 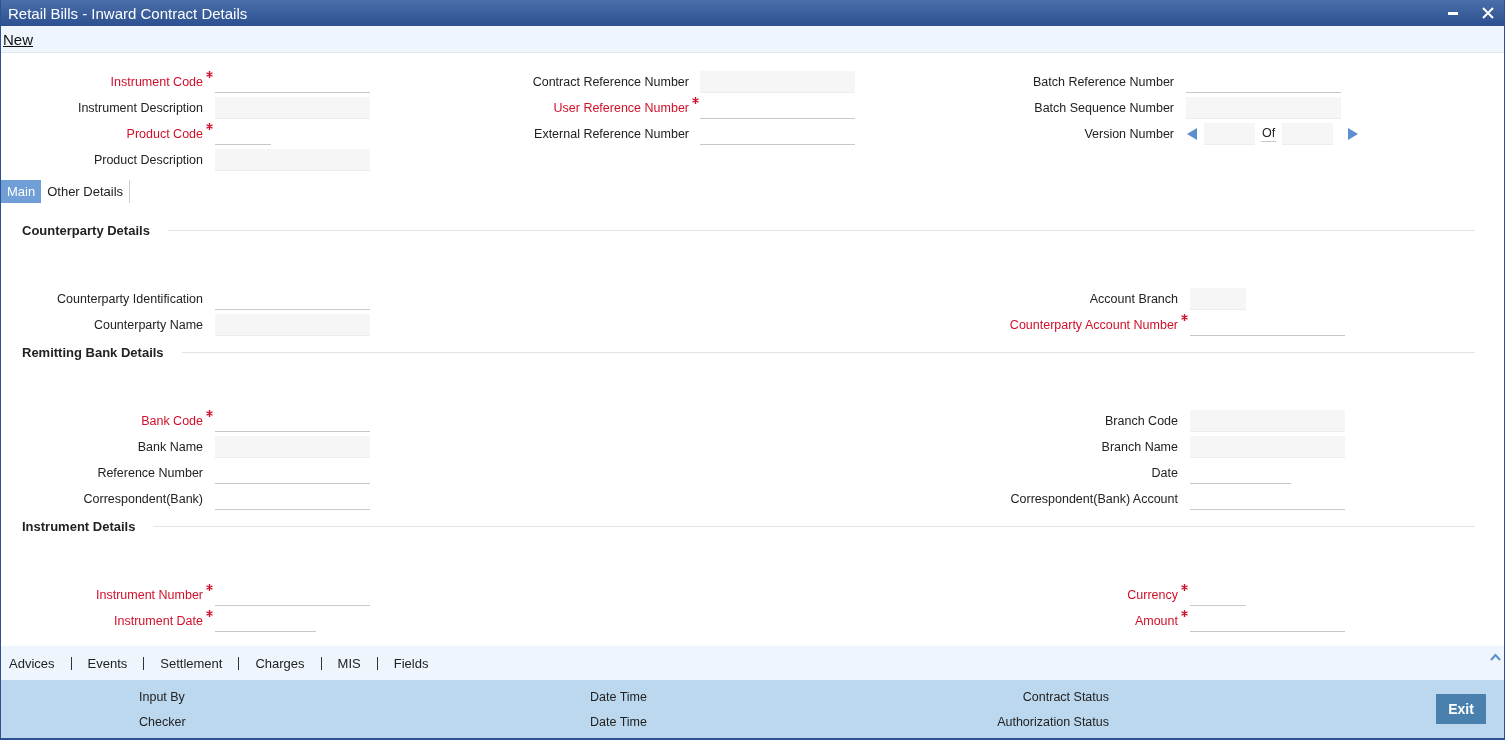 What do you see at coordinates (164, 134) in the screenshot?
I see `field-label: Product Code` at bounding box center [164, 134].